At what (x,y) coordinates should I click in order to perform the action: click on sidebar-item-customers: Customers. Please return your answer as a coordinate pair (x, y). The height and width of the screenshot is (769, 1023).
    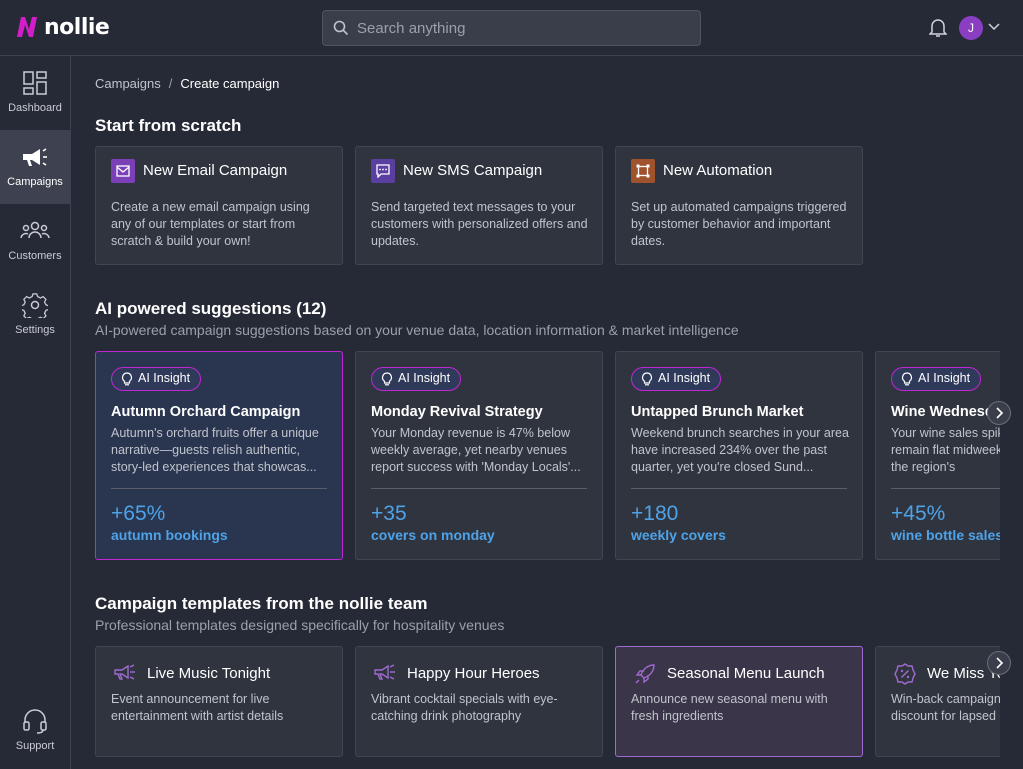
    Looking at the image, I should click on (35, 241).